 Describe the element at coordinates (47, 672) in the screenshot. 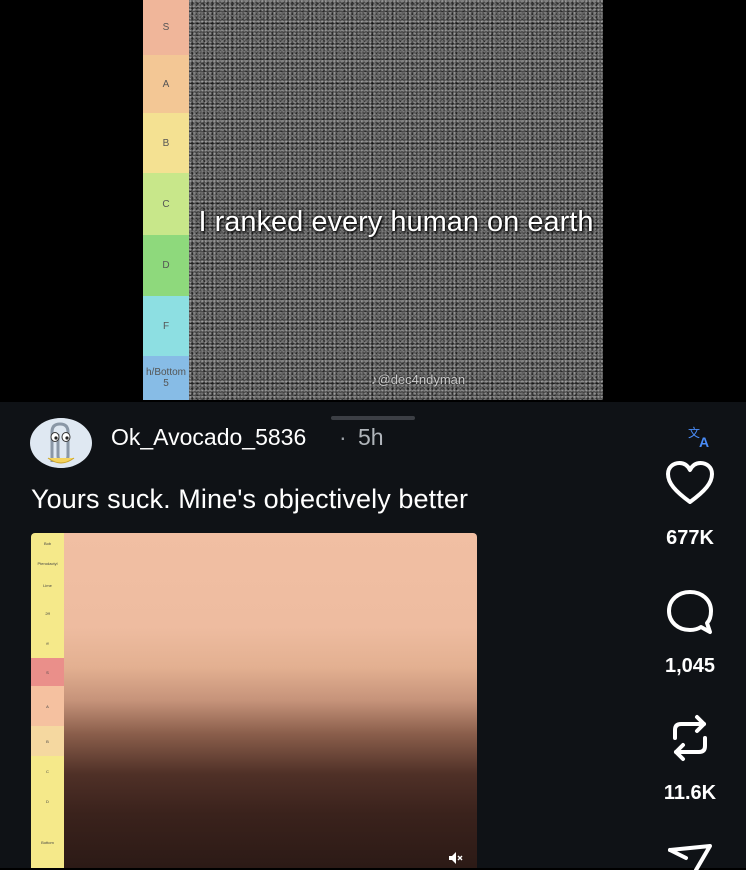

I see `image-tier-label: S` at that location.